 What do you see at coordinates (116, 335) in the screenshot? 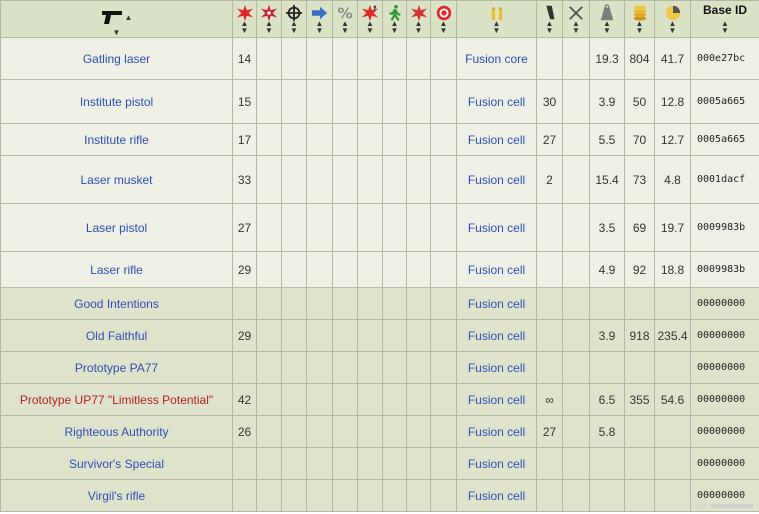
I see `weapon-name-link: Old Faithful` at bounding box center [116, 335].